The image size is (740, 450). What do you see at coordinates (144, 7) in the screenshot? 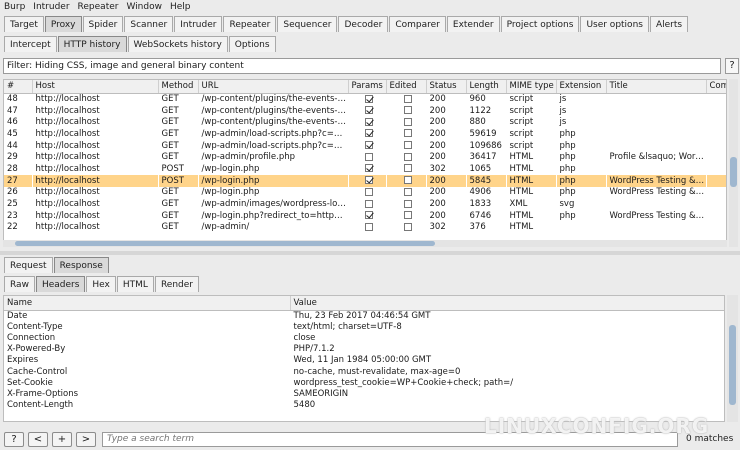
I see `menu-window: Window` at bounding box center [144, 7].